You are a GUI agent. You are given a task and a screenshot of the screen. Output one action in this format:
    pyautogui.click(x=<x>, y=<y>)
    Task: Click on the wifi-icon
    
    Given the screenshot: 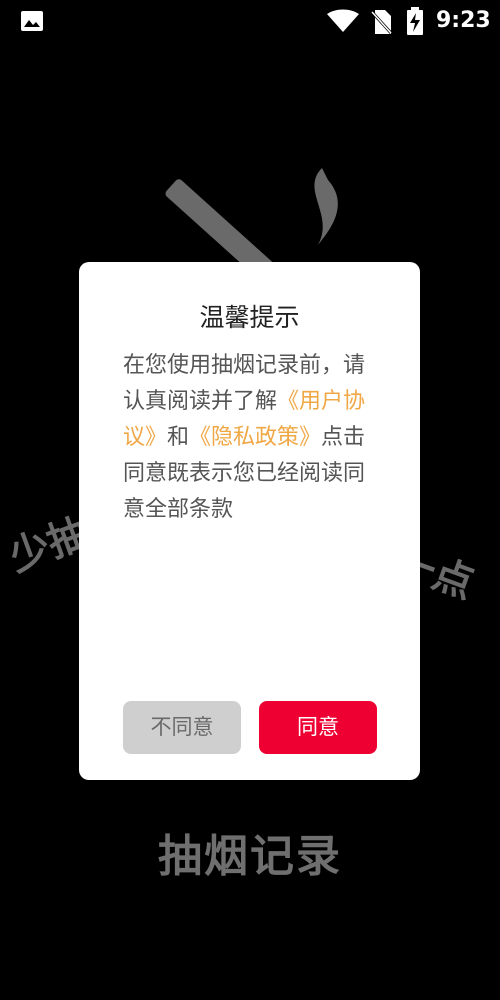 What is the action you would take?
    pyautogui.click(x=343, y=20)
    